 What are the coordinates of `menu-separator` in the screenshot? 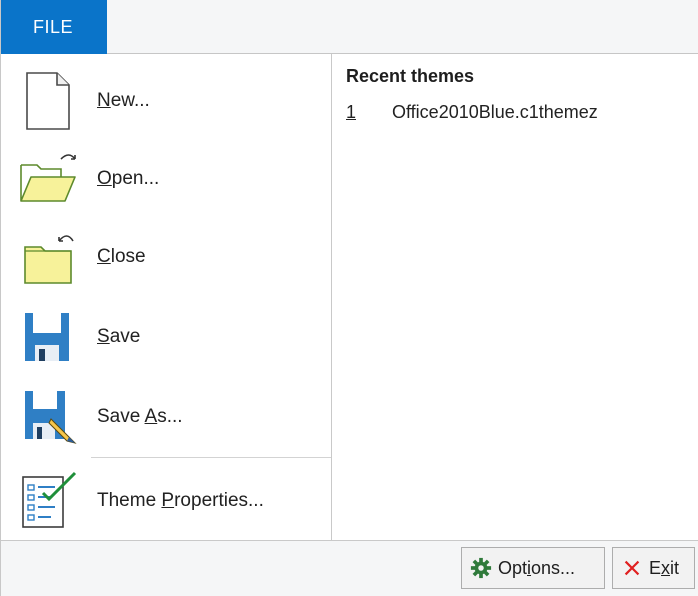 It's located at (211, 457).